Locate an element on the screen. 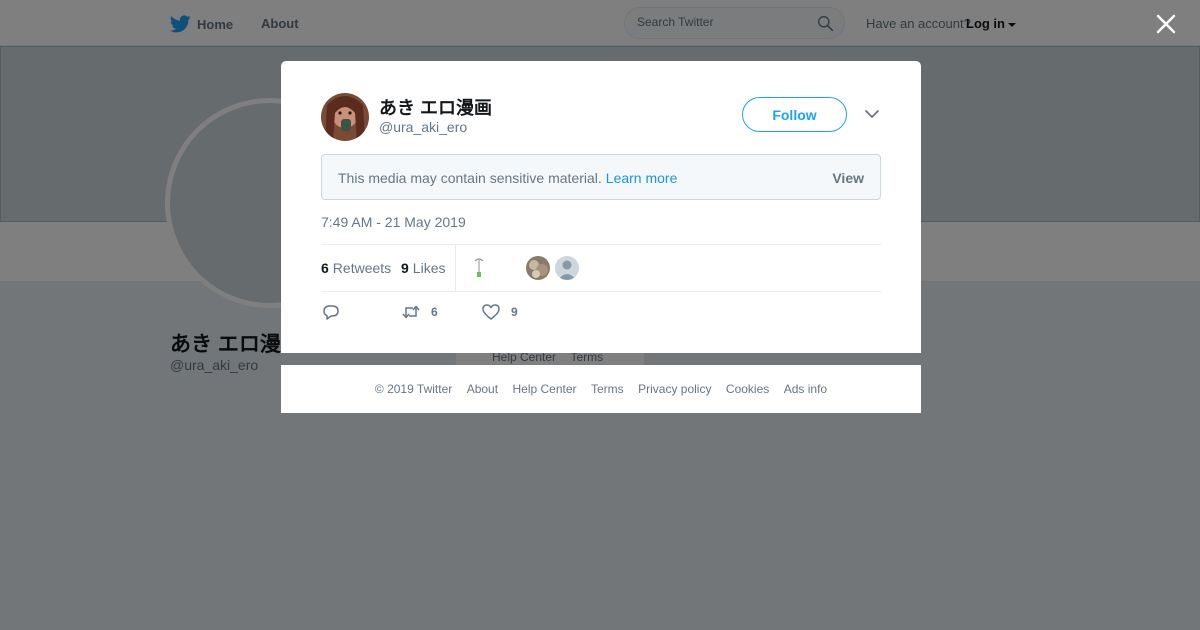 This screenshot has width=1200, height=630. likes-count: 9 is located at coordinates (405, 268).